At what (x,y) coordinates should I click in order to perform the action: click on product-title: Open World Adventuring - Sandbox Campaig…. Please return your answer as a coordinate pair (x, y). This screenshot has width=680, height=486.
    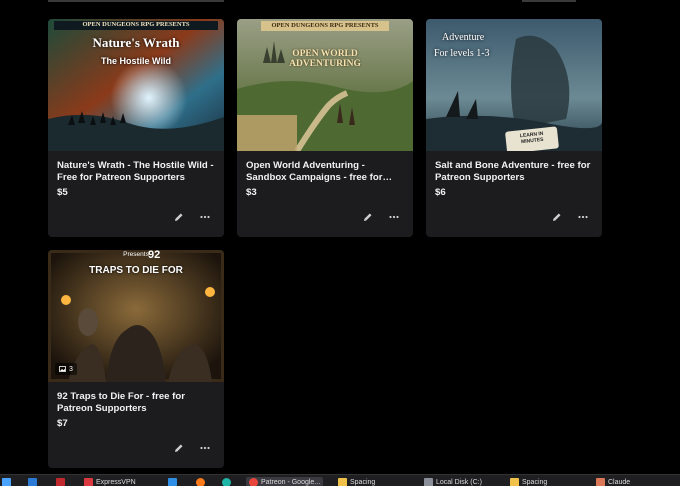
    Looking at the image, I should click on (327, 172).